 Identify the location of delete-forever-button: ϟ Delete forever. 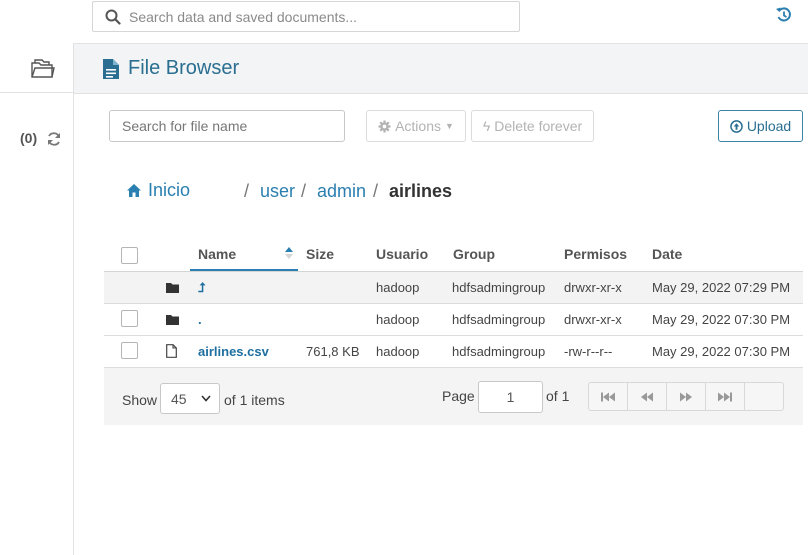
(532, 126).